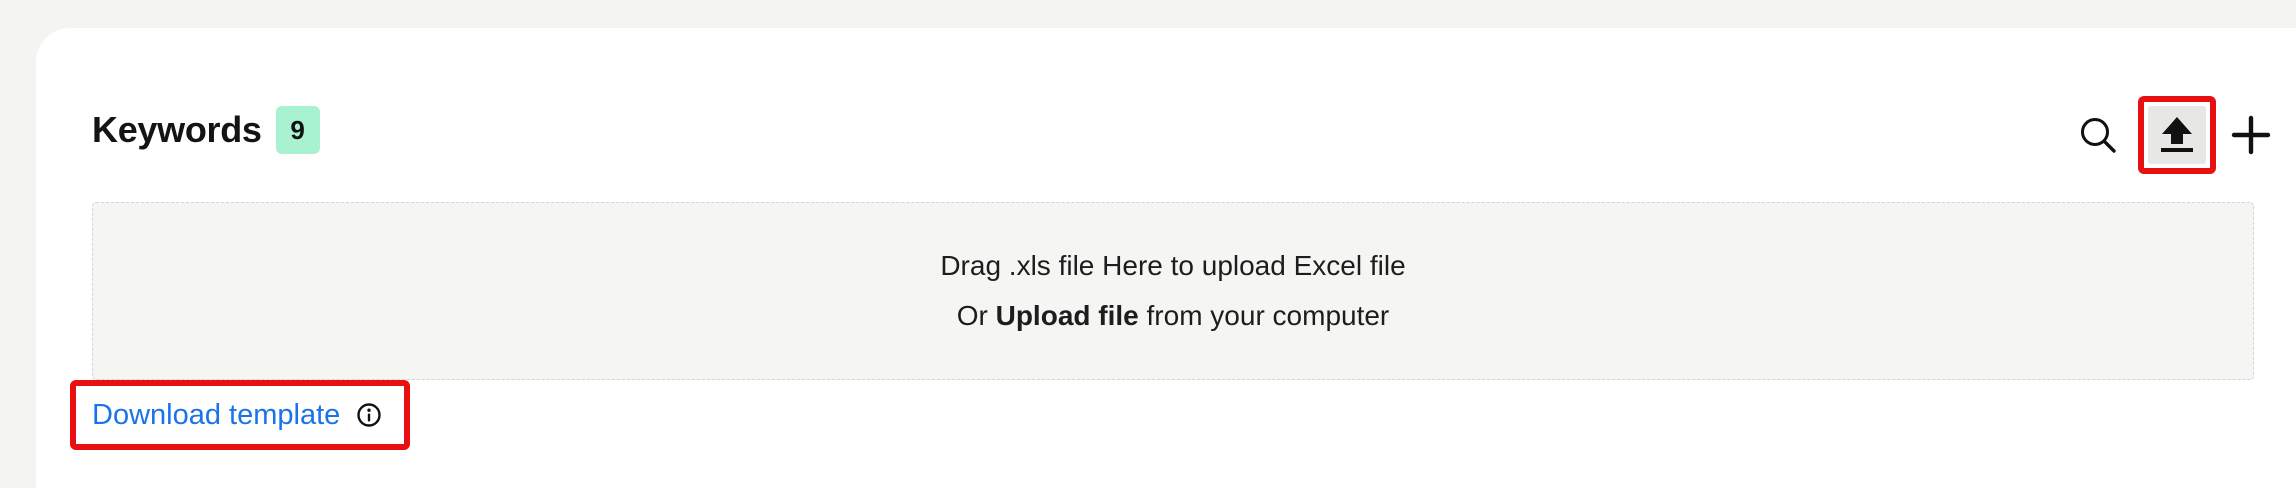  I want to click on add-keyword-button, so click(2251, 135).